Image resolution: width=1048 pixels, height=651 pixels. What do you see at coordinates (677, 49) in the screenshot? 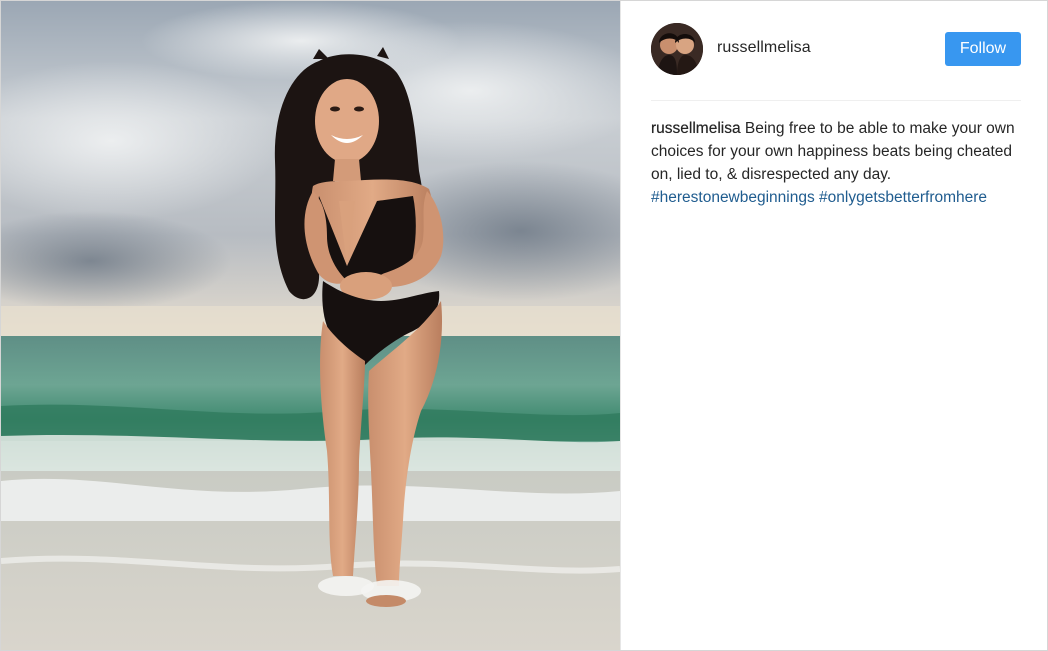
I see `avatar` at bounding box center [677, 49].